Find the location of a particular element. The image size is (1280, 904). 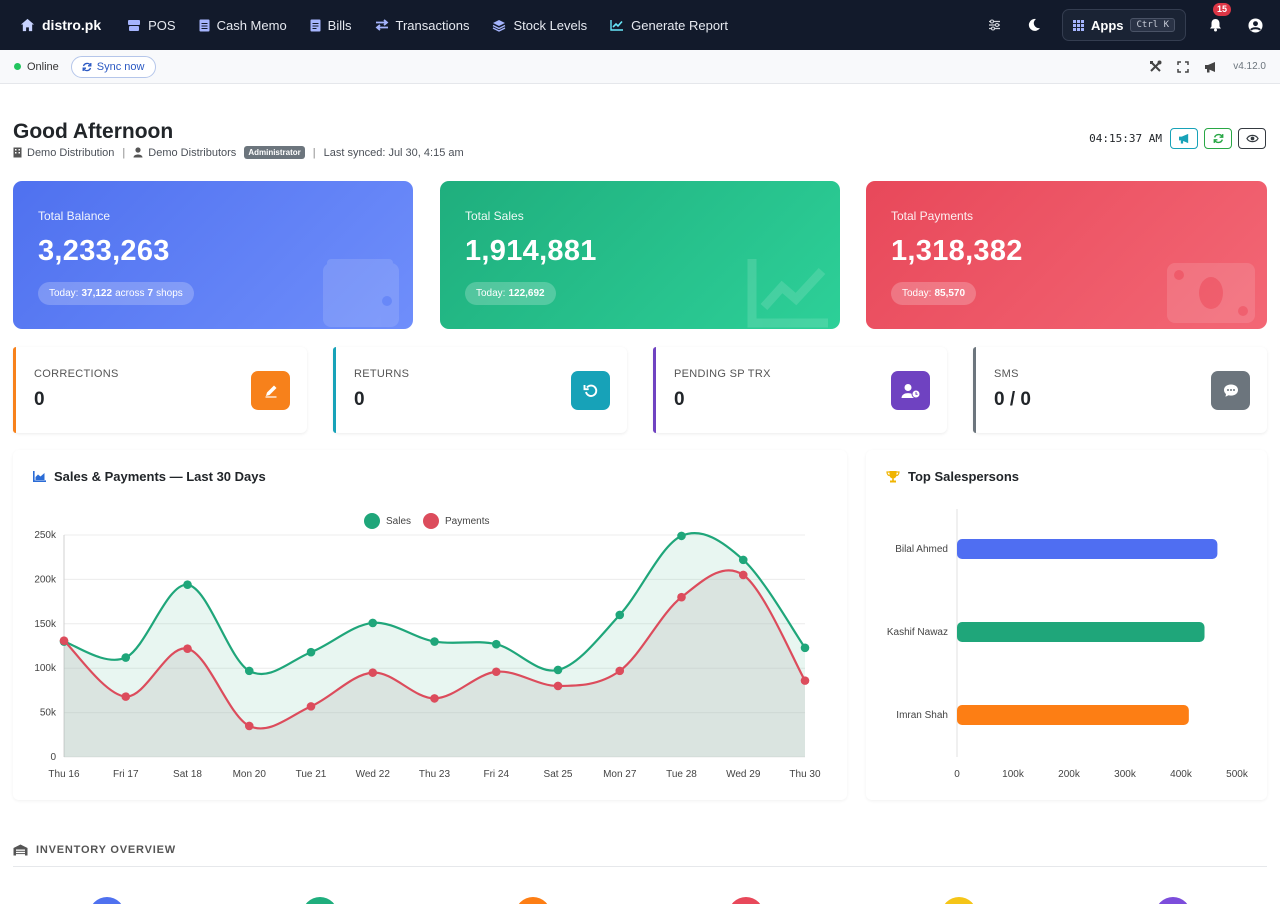

x-tick-label: 100k is located at coordinates (1013, 774).